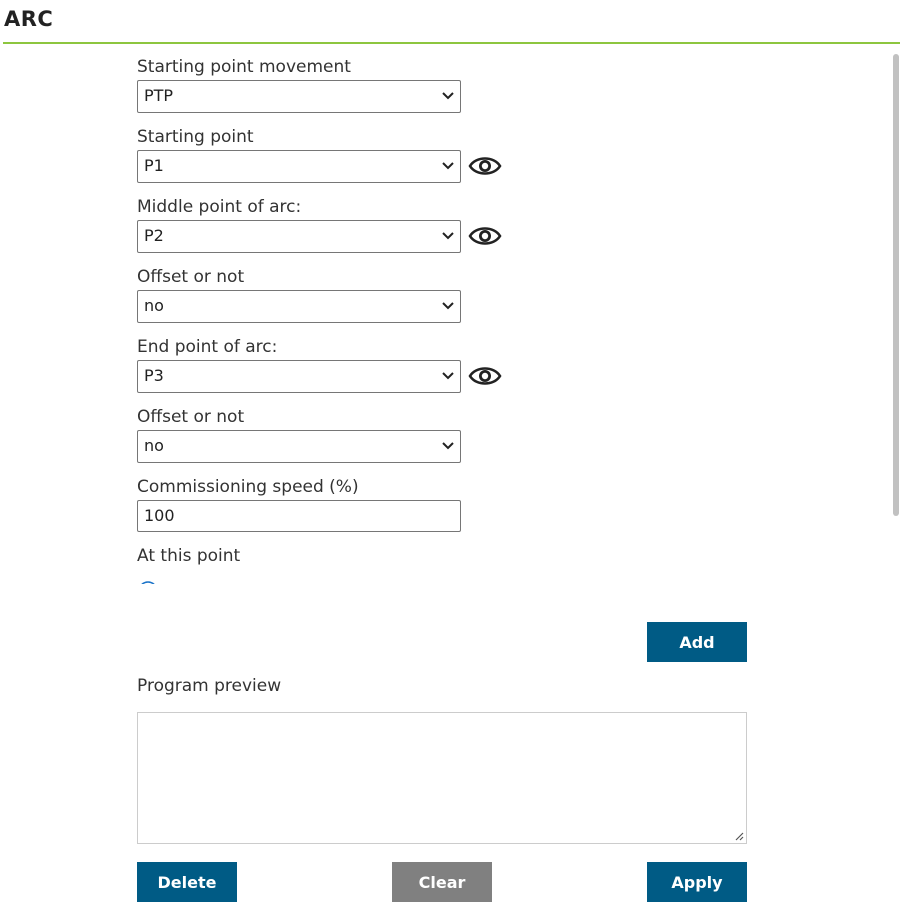  What do you see at coordinates (442, 882) in the screenshot?
I see `clear-button: Clear` at bounding box center [442, 882].